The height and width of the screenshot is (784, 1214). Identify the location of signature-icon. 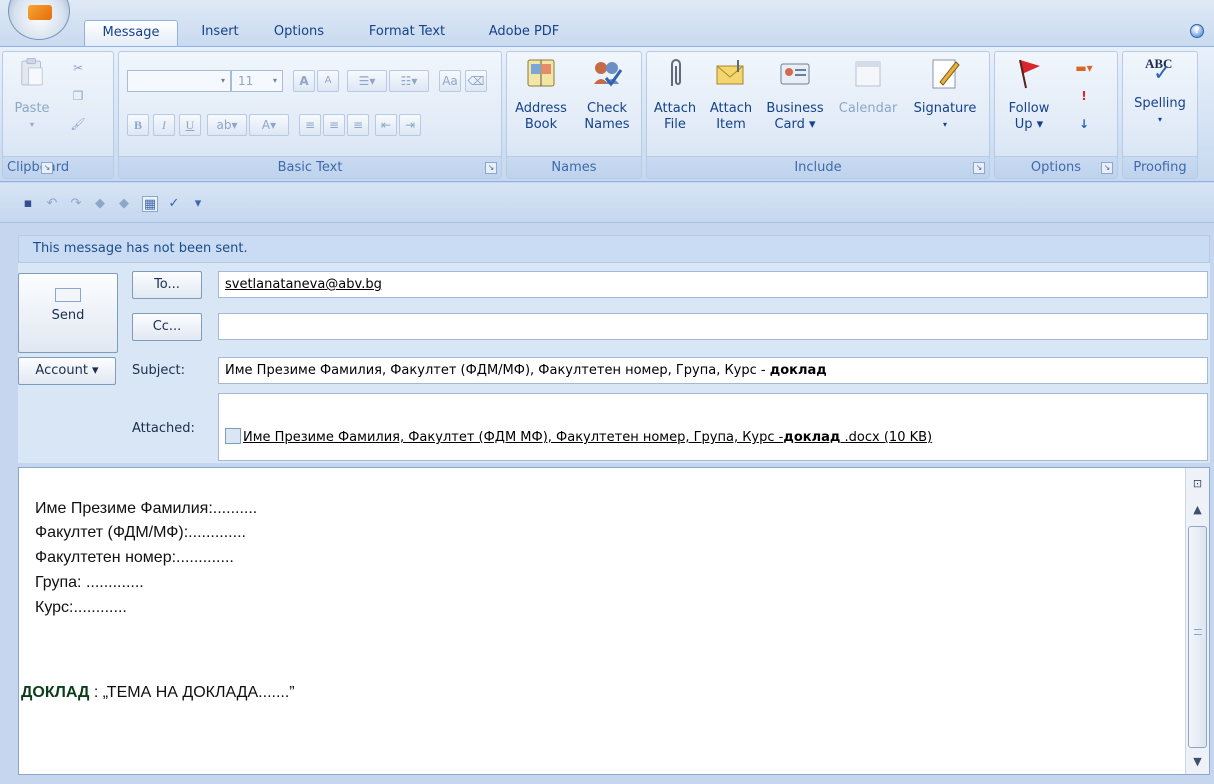
(946, 74).